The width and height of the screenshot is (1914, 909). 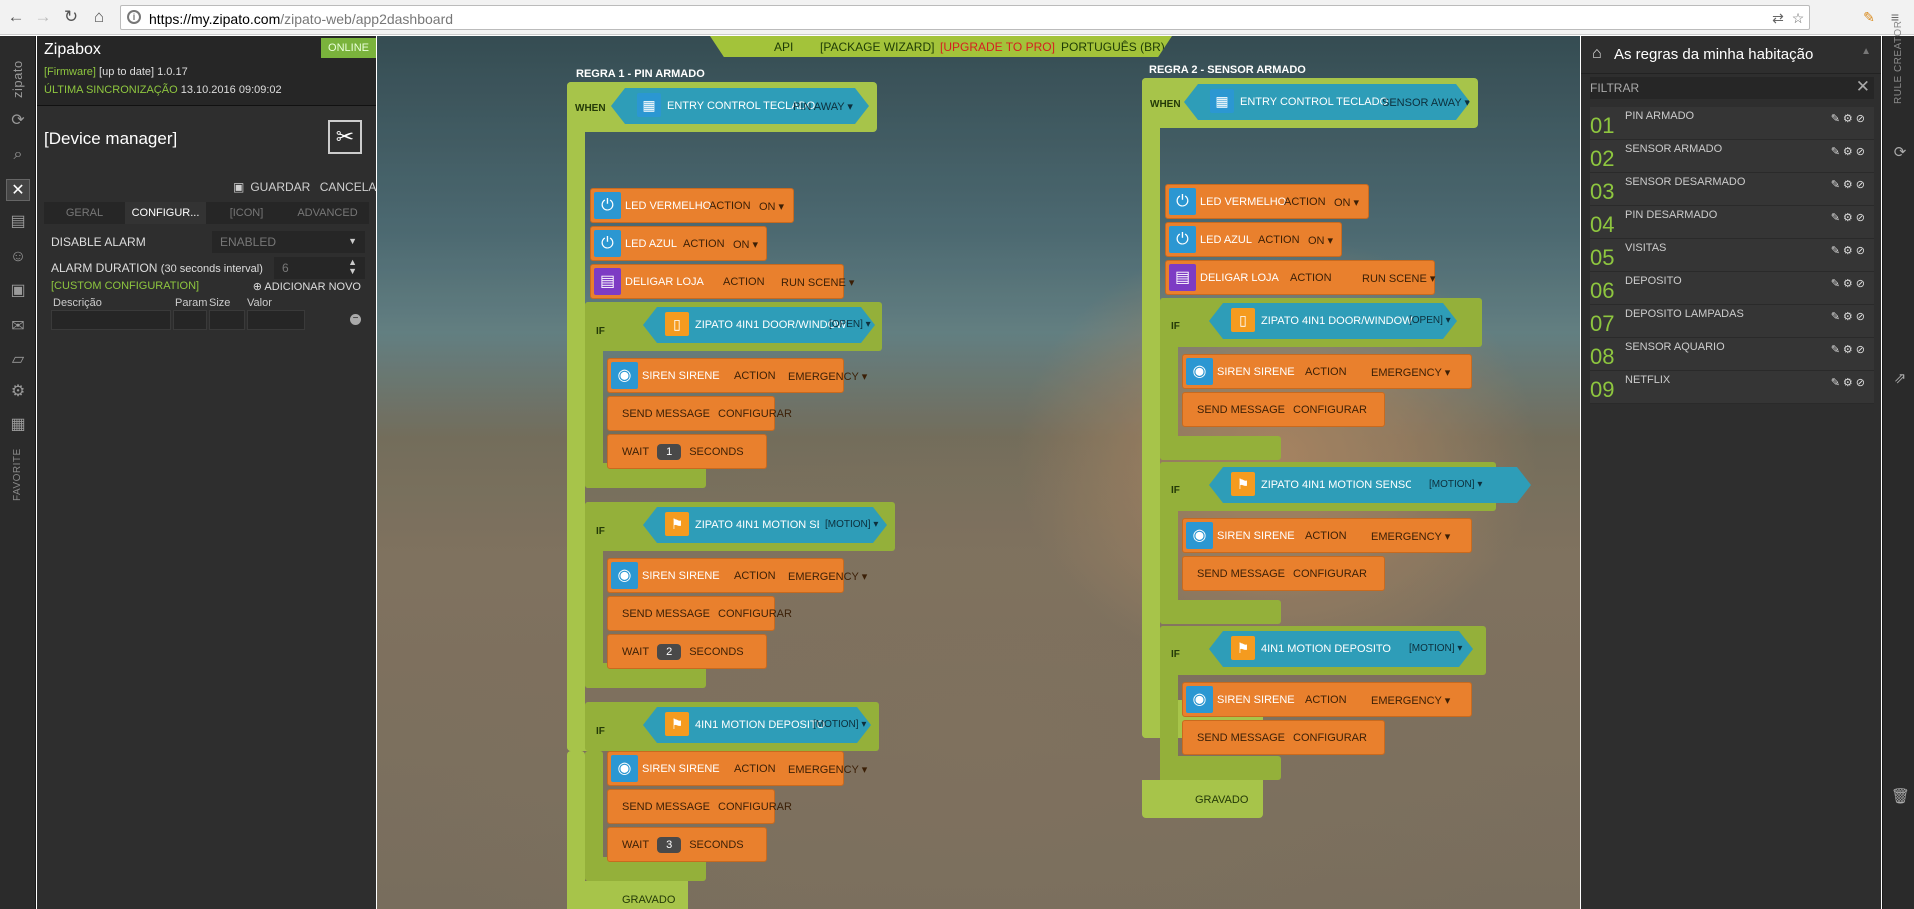 What do you see at coordinates (757, 725) in the screenshot?
I see `rule1-if3-condition: ⚑ 4IN1 MOTION DEPOSITO [MOTION] ▾` at bounding box center [757, 725].